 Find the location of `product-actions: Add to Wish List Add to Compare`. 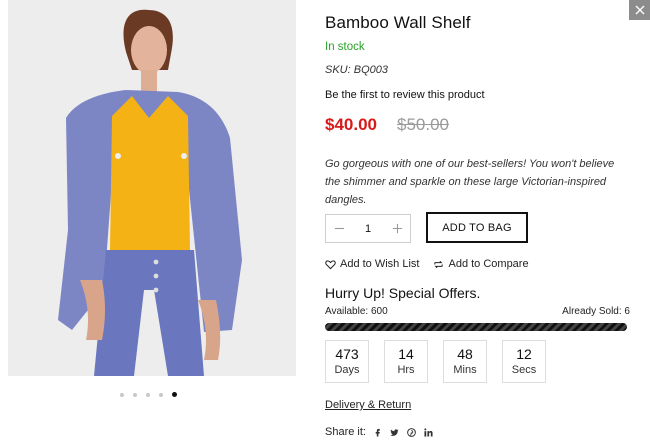

product-actions: Add to Wish List Add to Compare is located at coordinates (427, 264).